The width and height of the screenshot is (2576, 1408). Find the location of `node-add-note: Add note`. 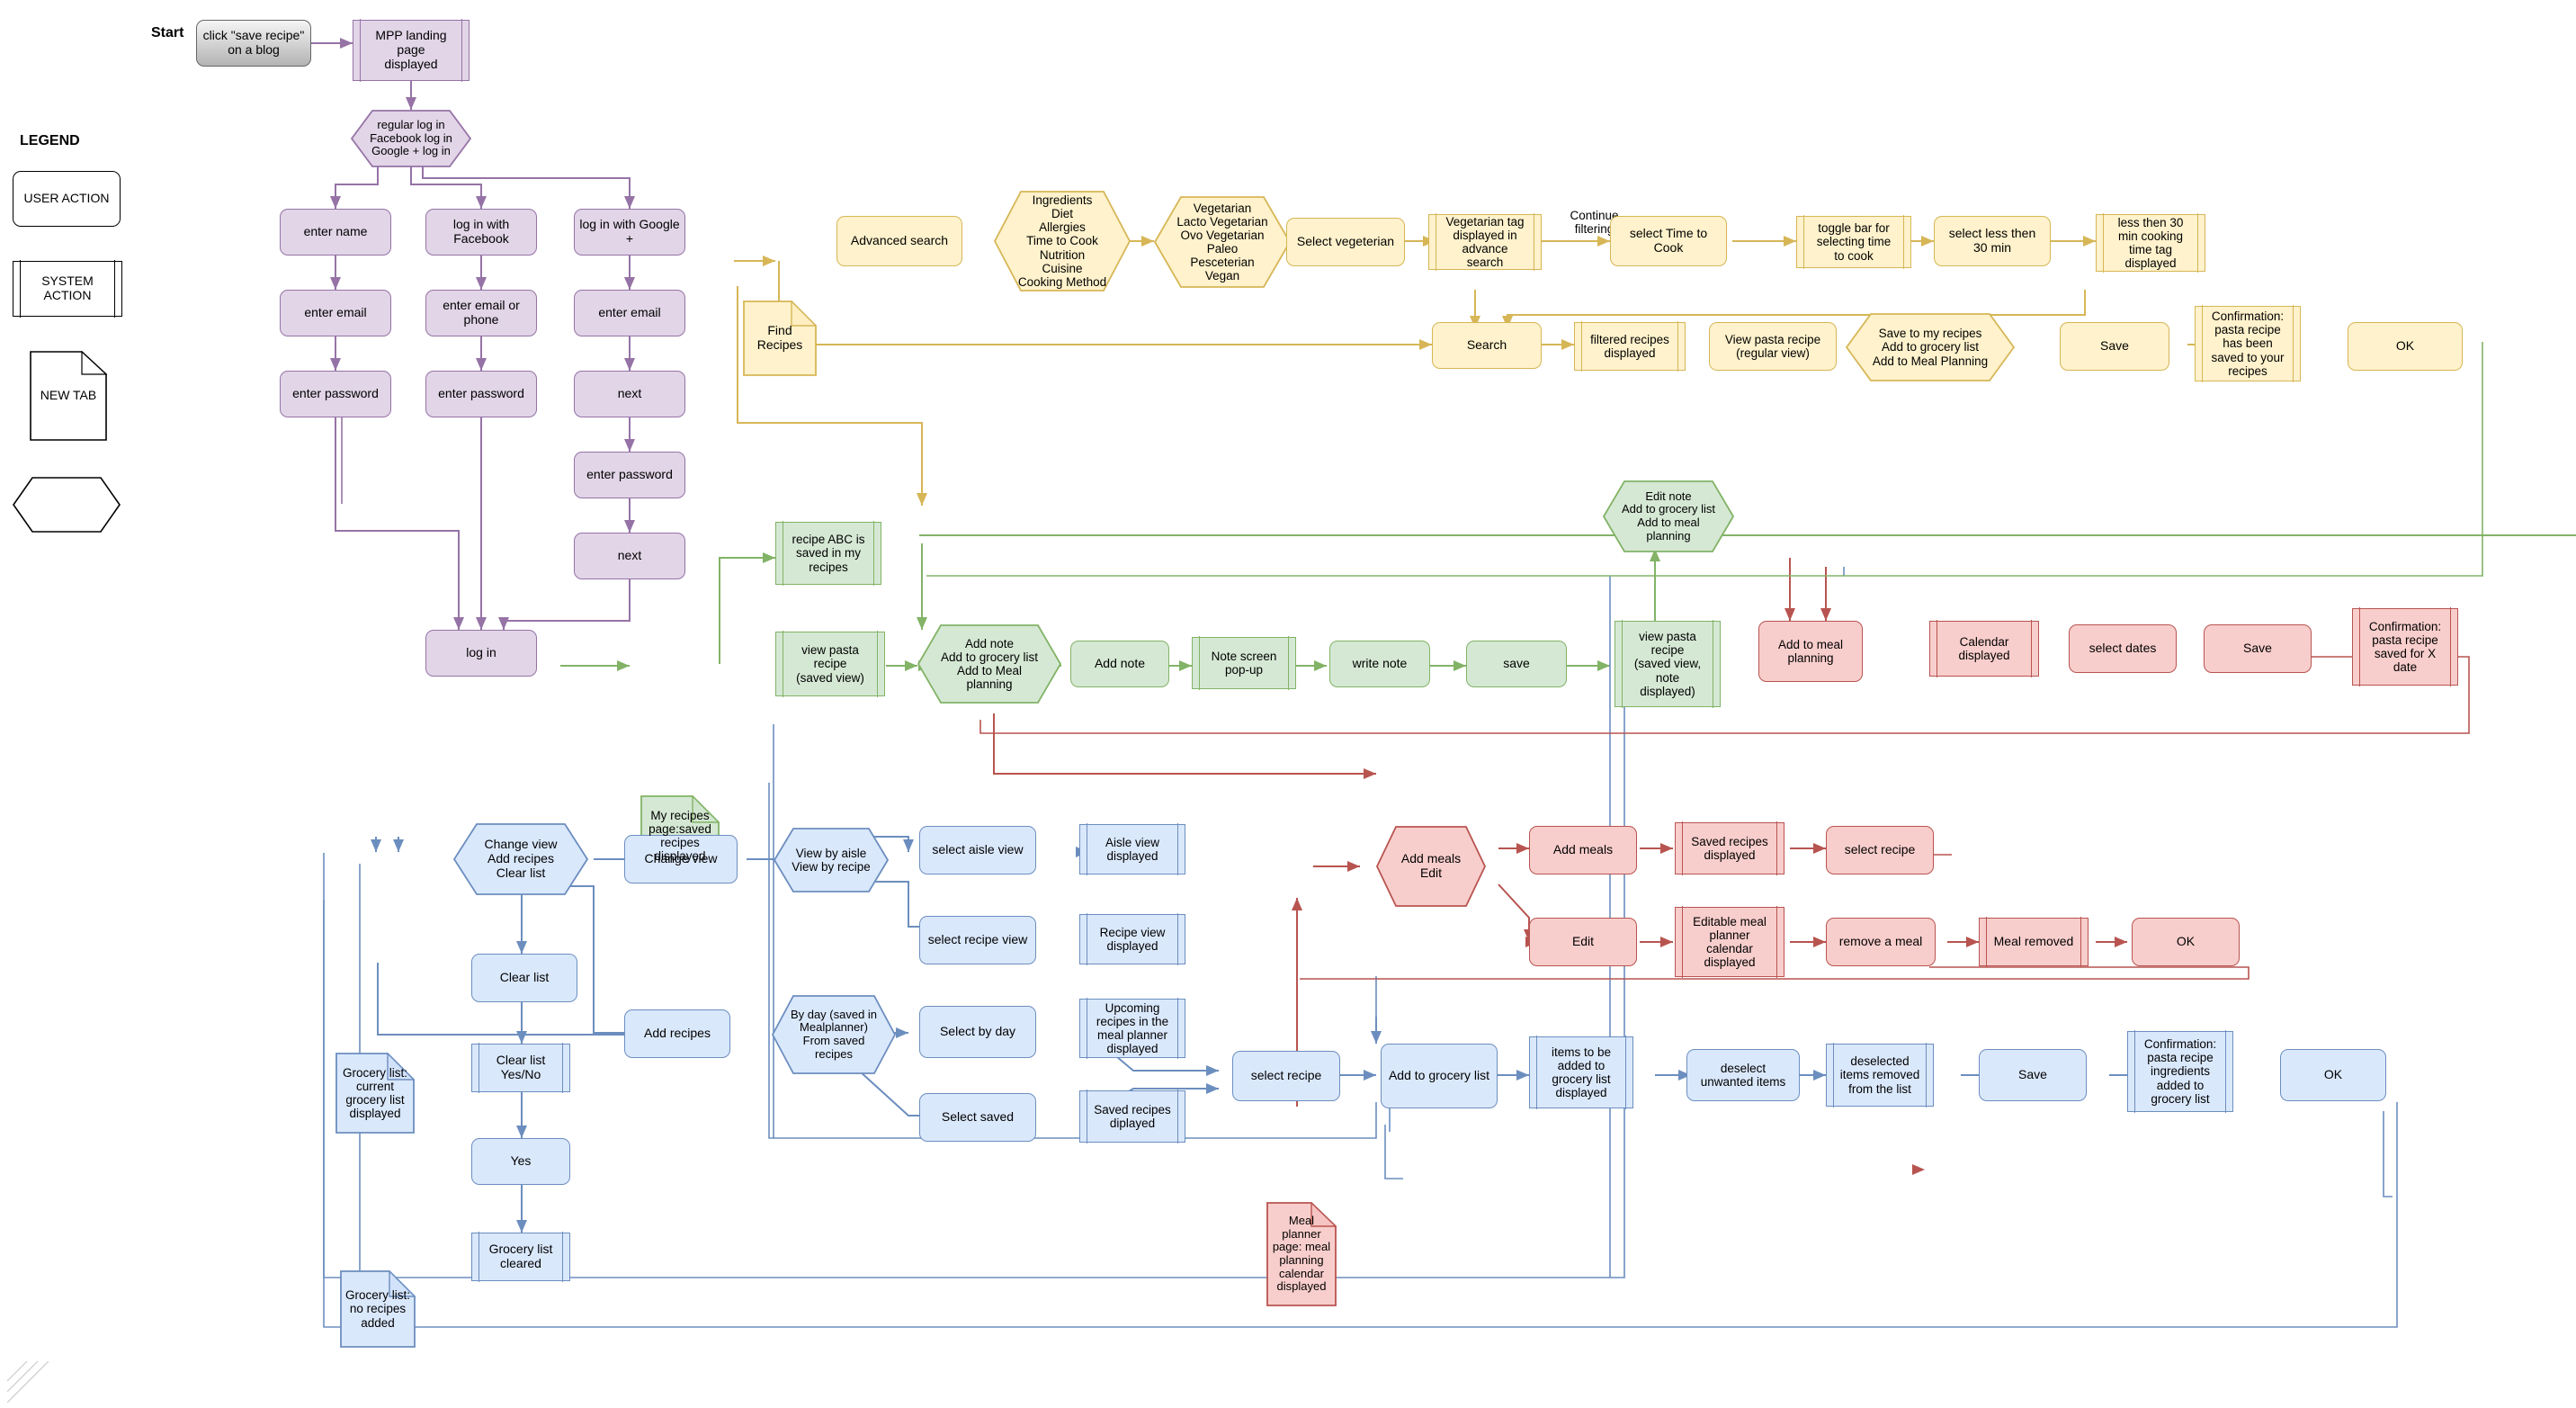

node-add-note: Add note is located at coordinates (1119, 664).